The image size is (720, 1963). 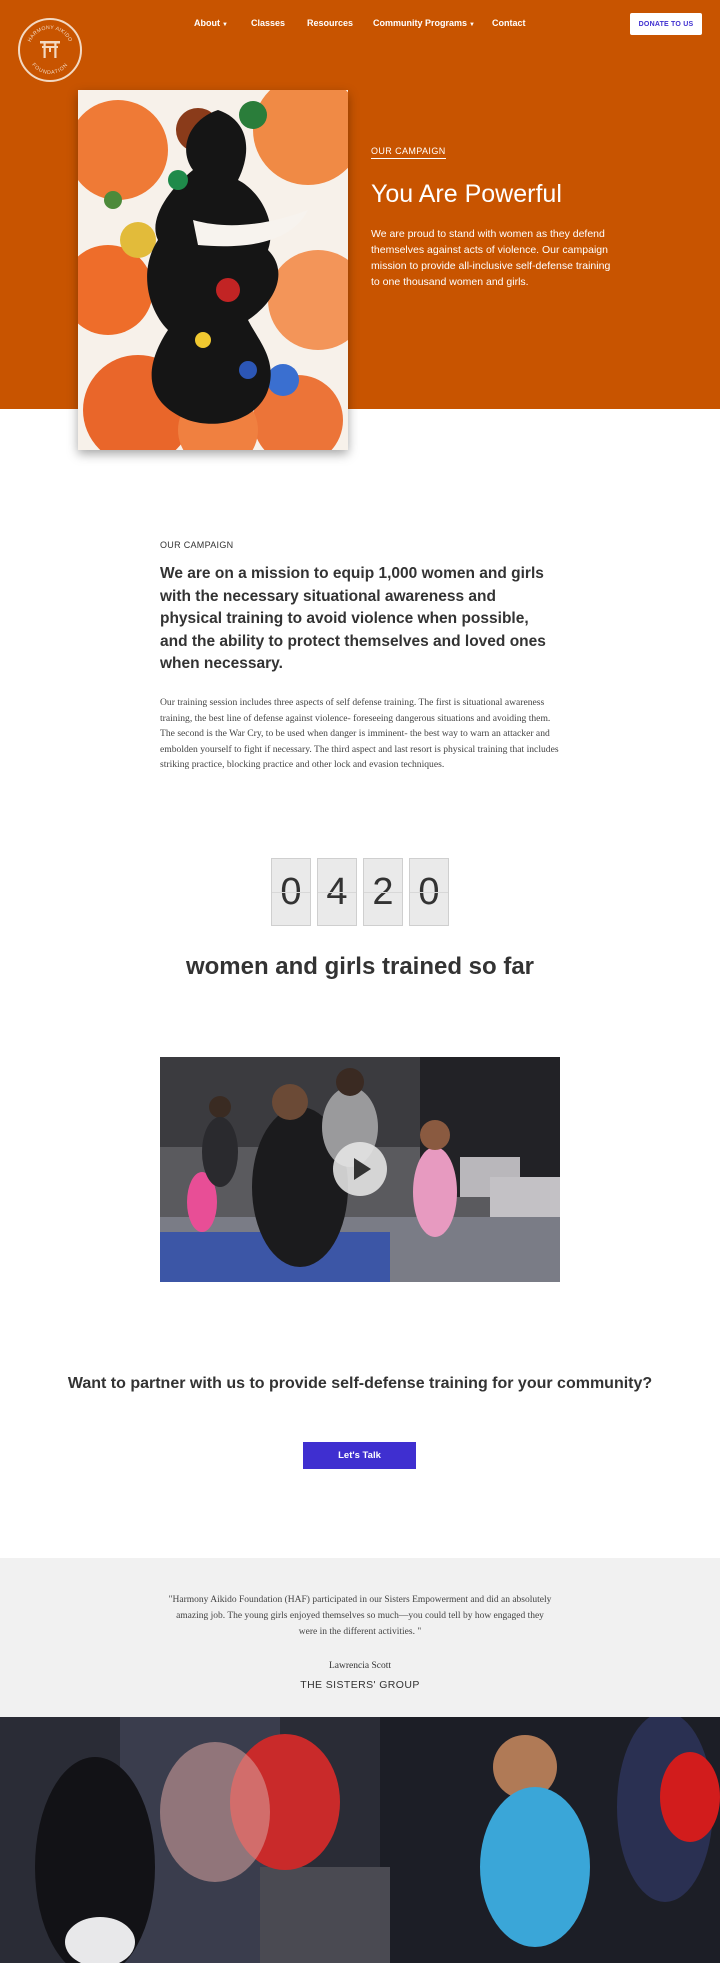 I want to click on campaign-painting-image, so click(x=213, y=270).